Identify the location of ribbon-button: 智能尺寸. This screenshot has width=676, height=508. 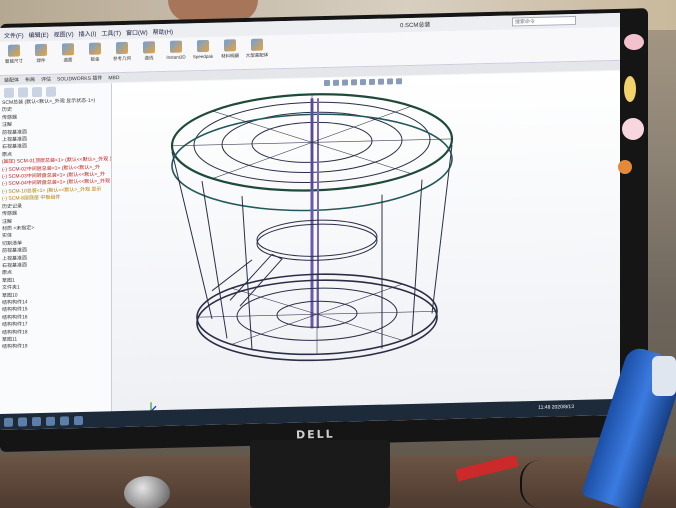
(14, 58).